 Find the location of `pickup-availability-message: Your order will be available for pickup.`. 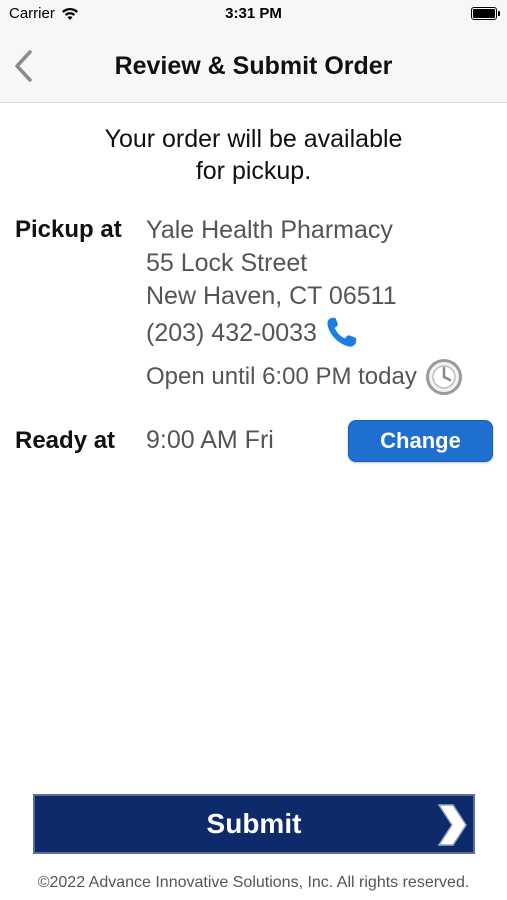

pickup-availability-message: Your order will be available for pickup. is located at coordinates (253, 155).